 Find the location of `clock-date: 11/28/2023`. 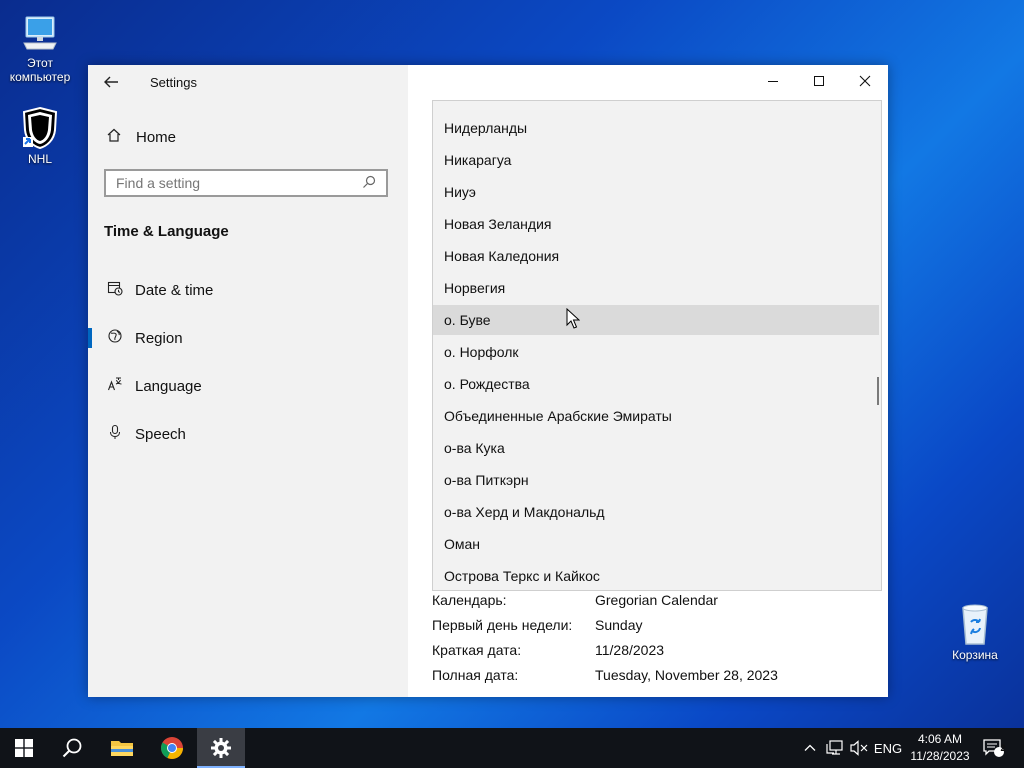

clock-date: 11/28/2023 is located at coordinates (940, 756).